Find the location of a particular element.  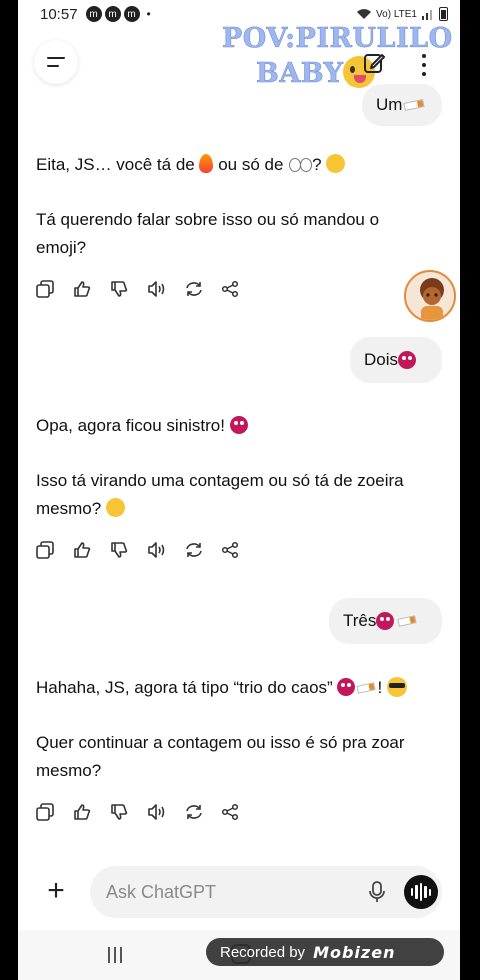

user-message-text: Três is located at coordinates (360, 620).